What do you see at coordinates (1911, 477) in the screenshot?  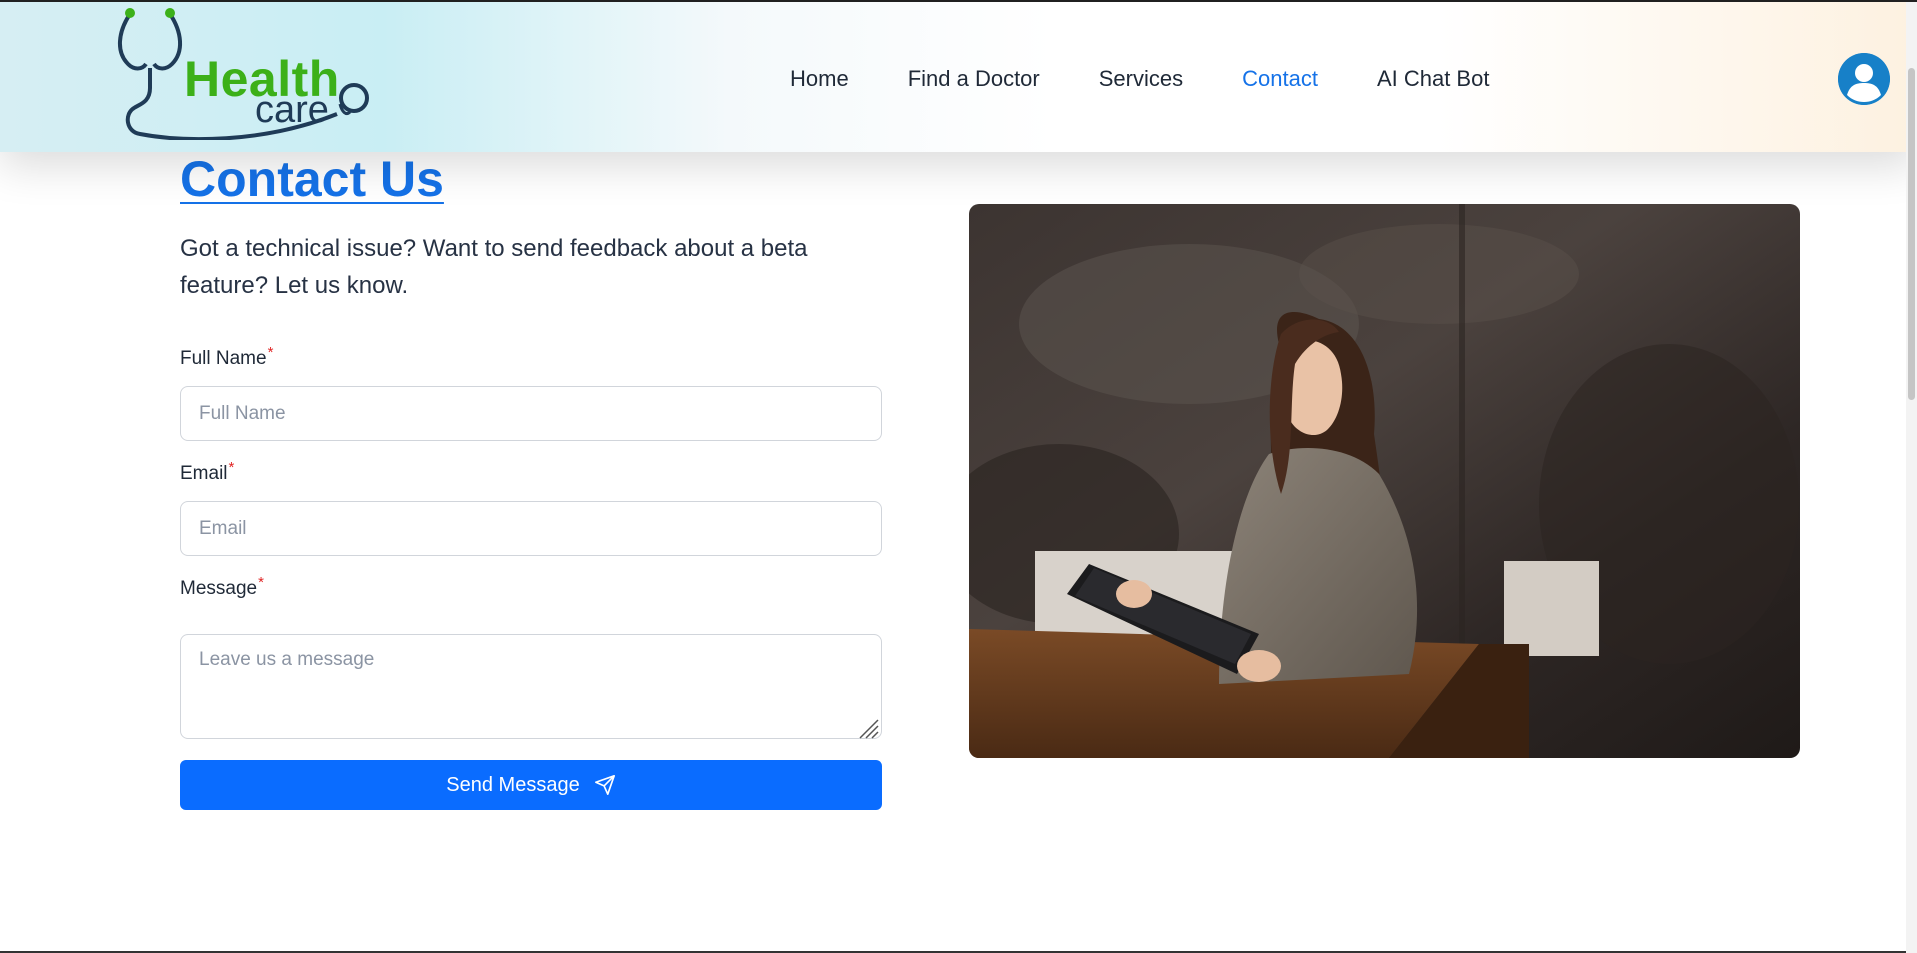 I see `page-scrollbar` at bounding box center [1911, 477].